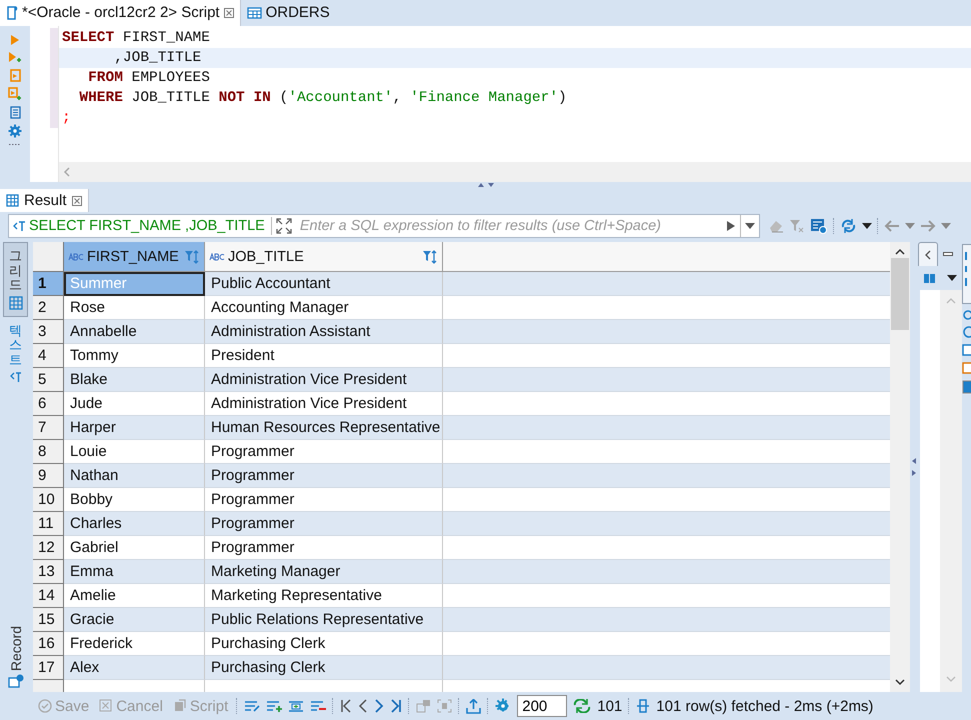 The image size is (971, 720). I want to click on row-number: 8, so click(48, 452).